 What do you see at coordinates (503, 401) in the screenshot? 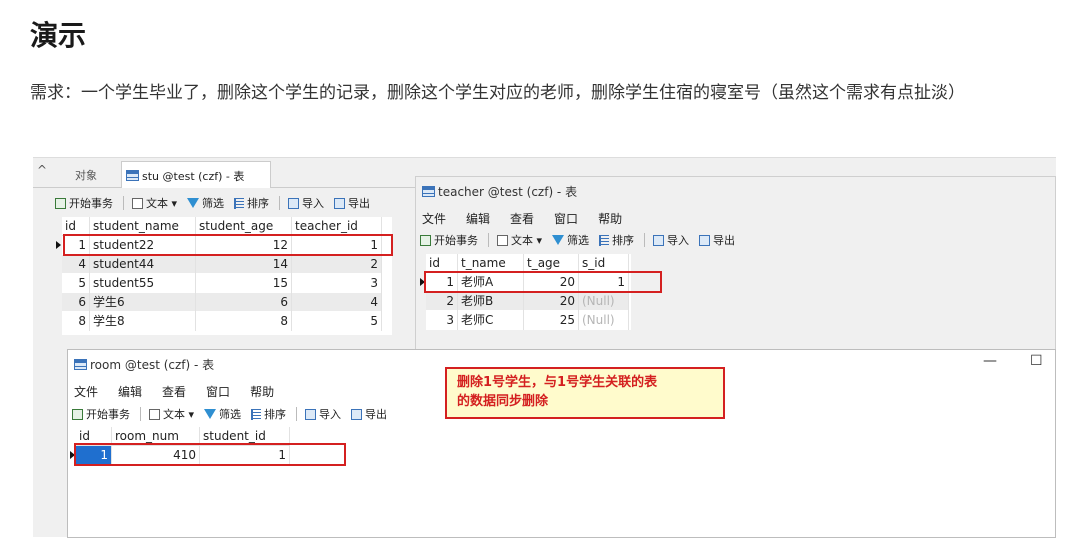
I see `annotation-line-2: 的数据同步删除` at bounding box center [503, 401].